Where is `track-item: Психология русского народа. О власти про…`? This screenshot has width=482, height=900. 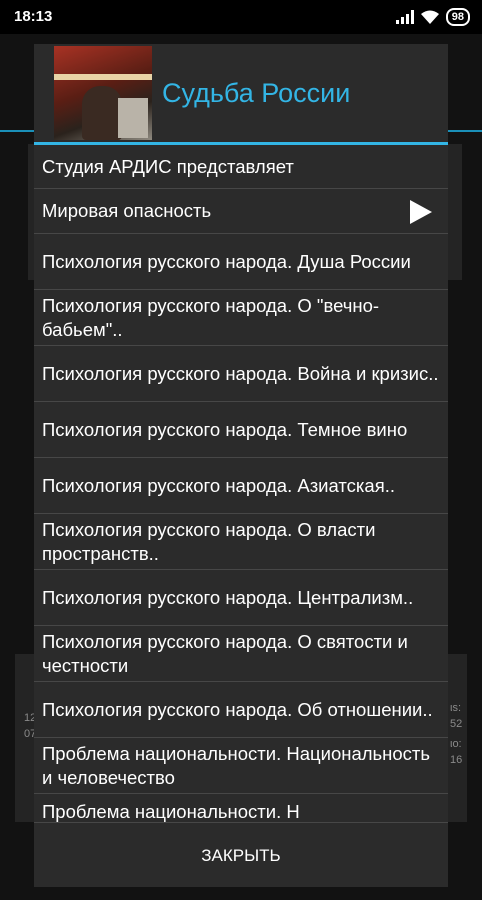
track-item: Психология русского народа. О власти про… is located at coordinates (241, 542).